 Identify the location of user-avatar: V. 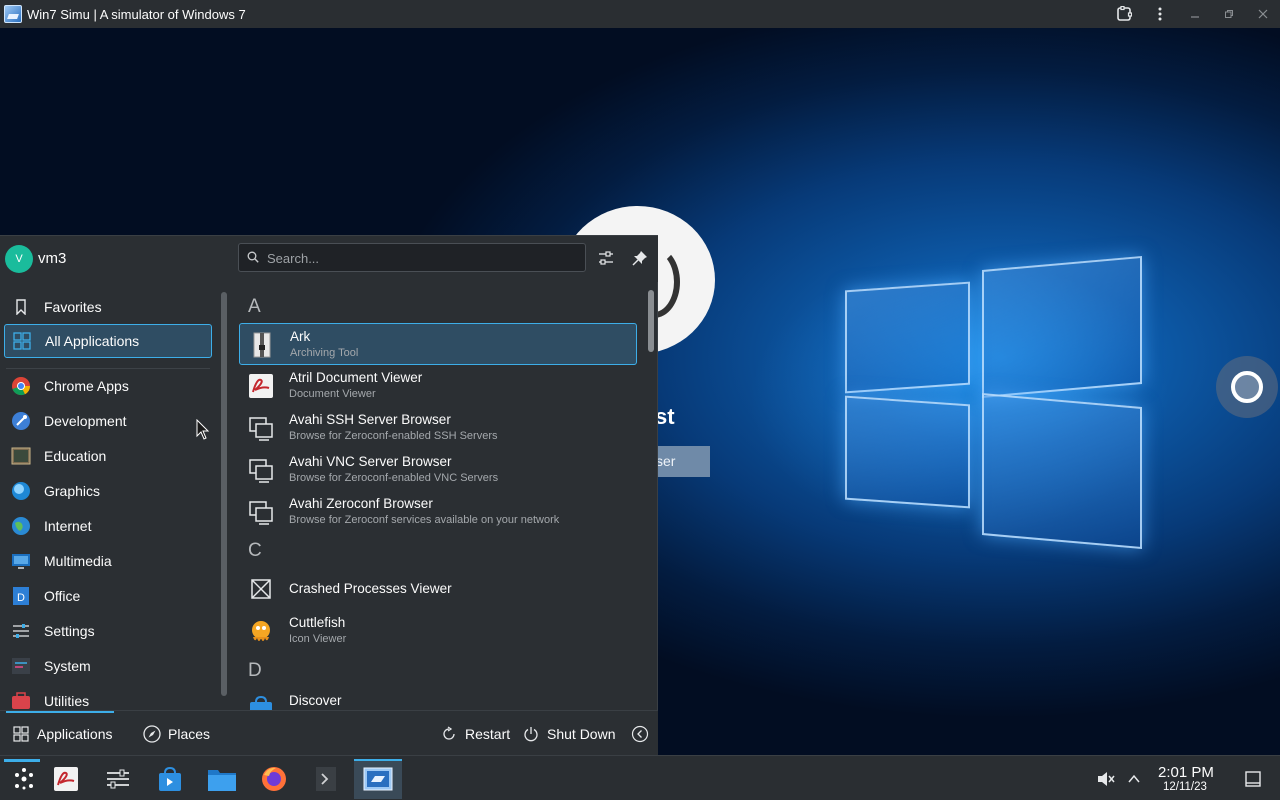
(19, 259).